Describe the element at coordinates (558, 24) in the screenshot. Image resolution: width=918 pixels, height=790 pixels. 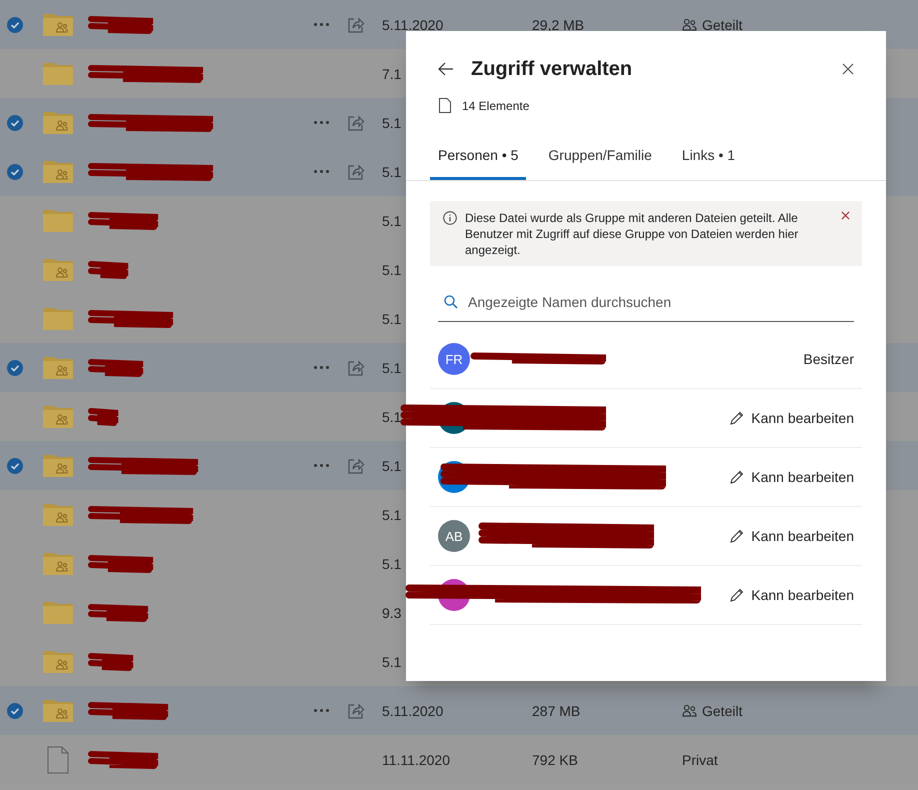
I see `file-size: 29,2 MB` at that location.